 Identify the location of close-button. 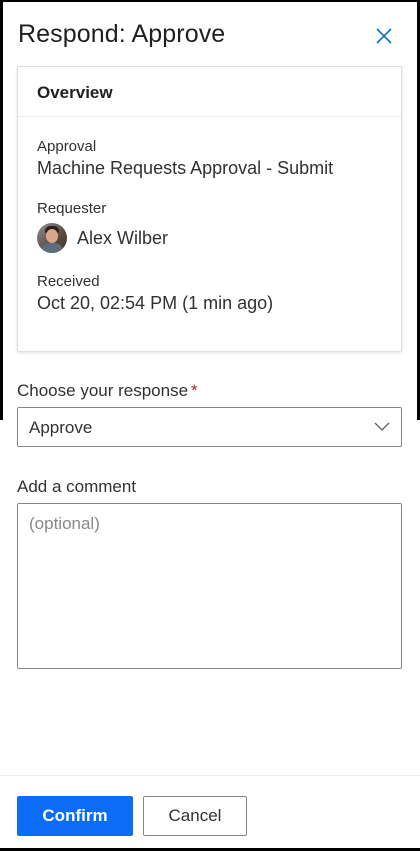
(384, 36).